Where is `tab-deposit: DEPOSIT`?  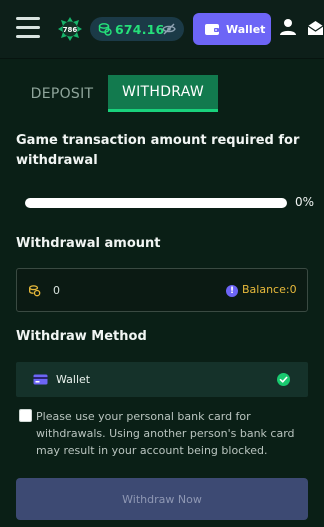 tab-deposit: DEPOSIT is located at coordinates (62, 93).